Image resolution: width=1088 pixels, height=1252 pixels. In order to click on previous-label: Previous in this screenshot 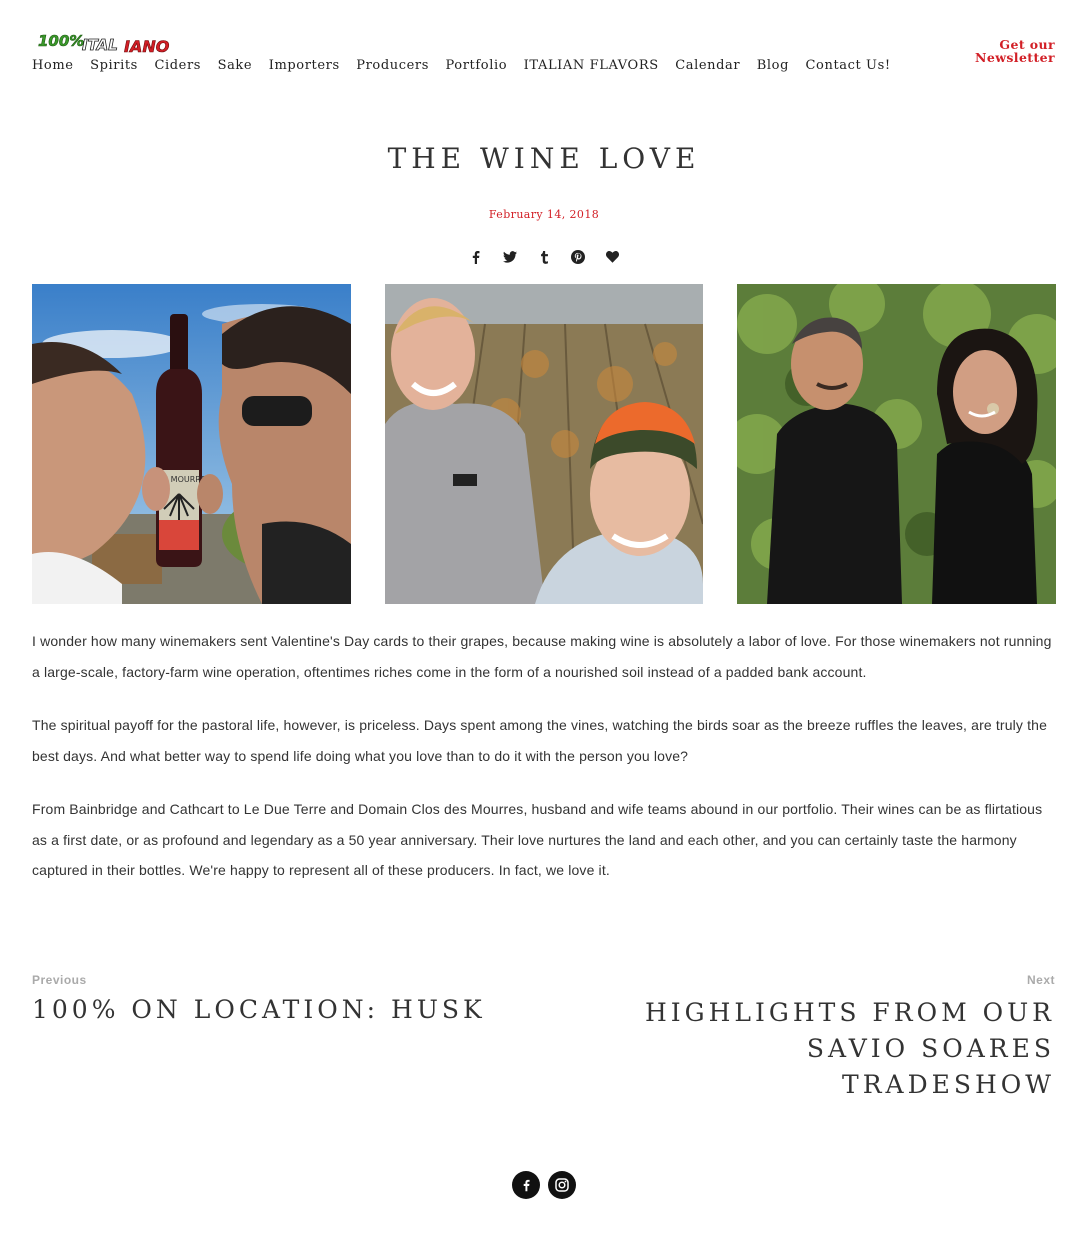, I will do `click(59, 980)`.